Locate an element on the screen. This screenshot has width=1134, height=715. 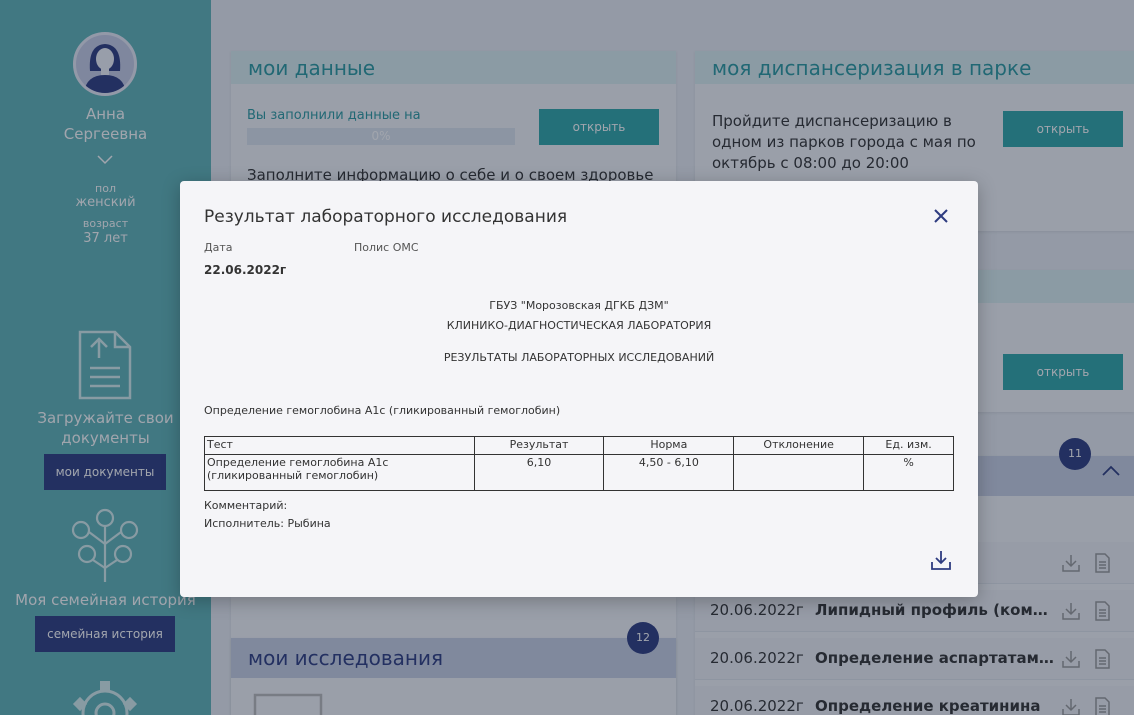
cell-result: 6,10 is located at coordinates (539, 472).